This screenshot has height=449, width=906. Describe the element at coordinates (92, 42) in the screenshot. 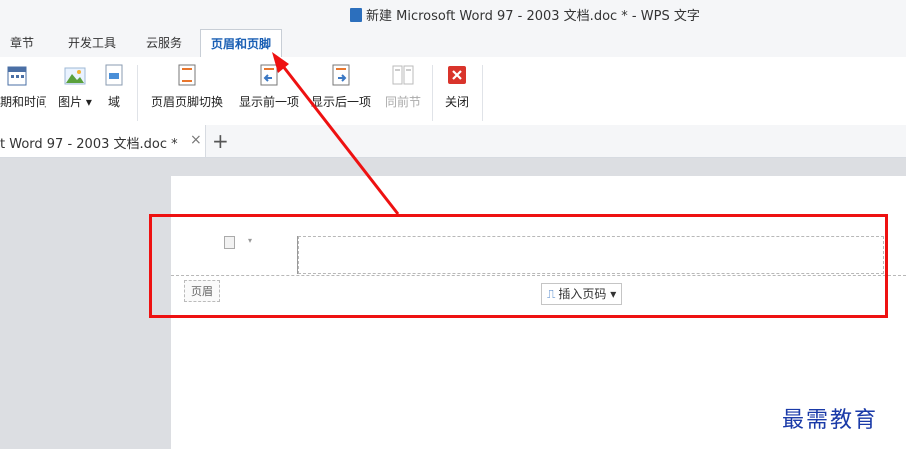

I see `tab-developer-tools: 开发工具` at that location.